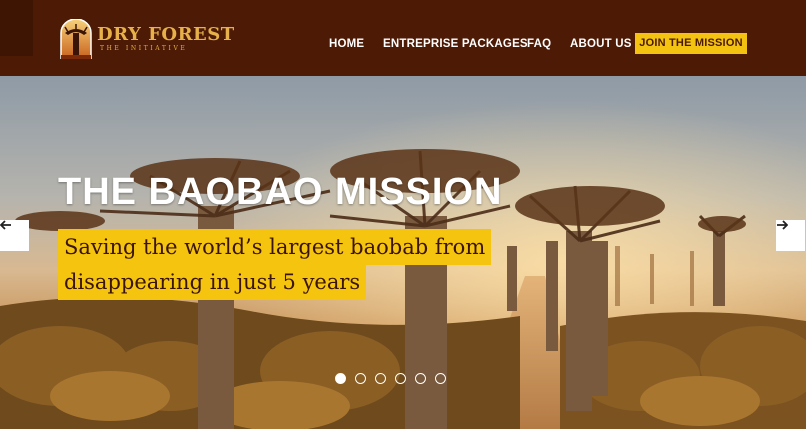  What do you see at coordinates (390, 380) in the screenshot?
I see `slider-pagination` at bounding box center [390, 380].